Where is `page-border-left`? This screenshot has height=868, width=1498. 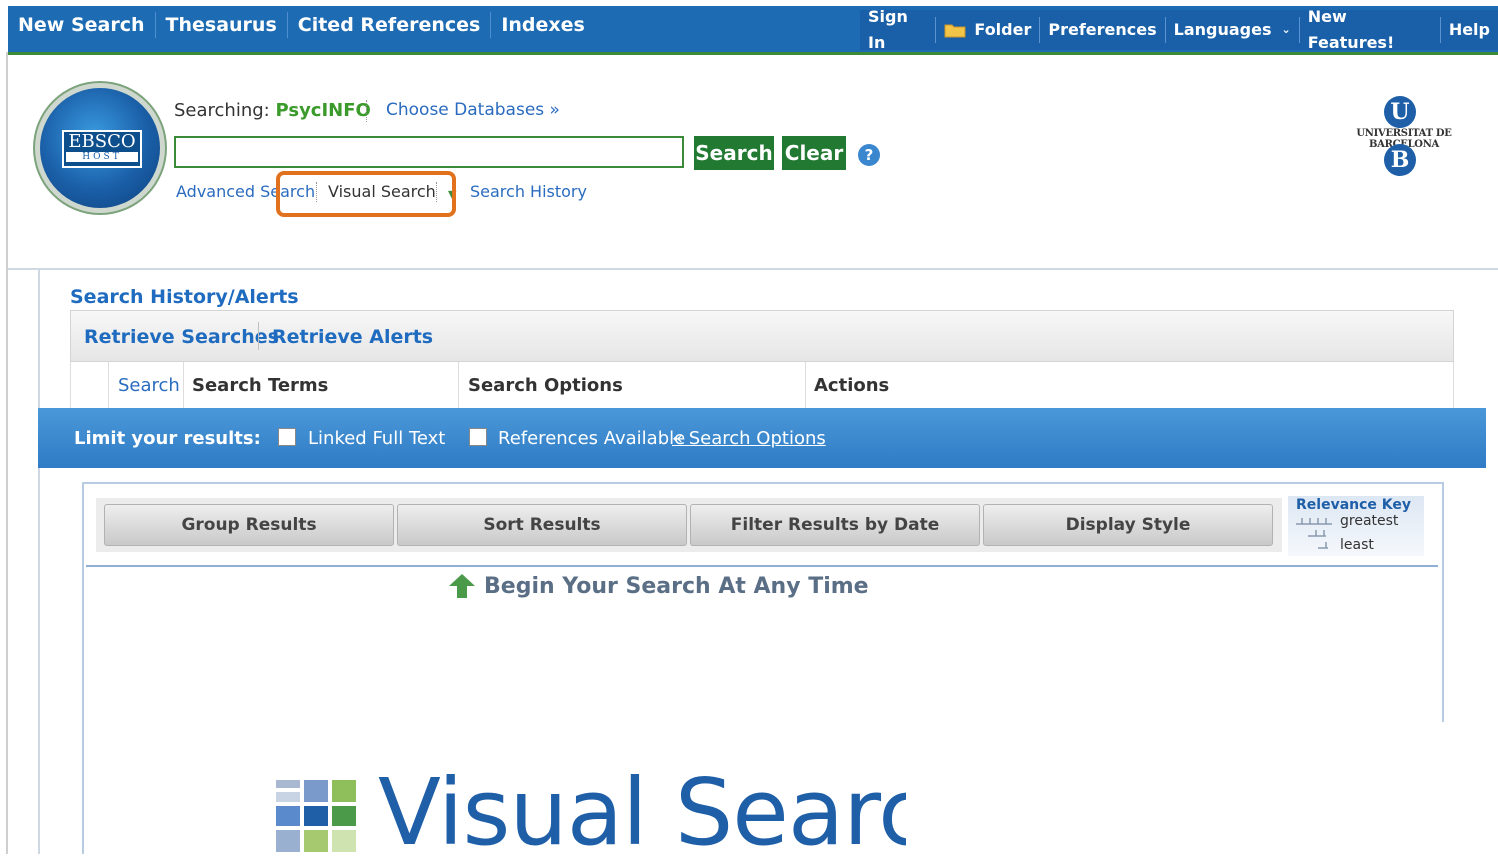 page-border-left is located at coordinates (7, 453).